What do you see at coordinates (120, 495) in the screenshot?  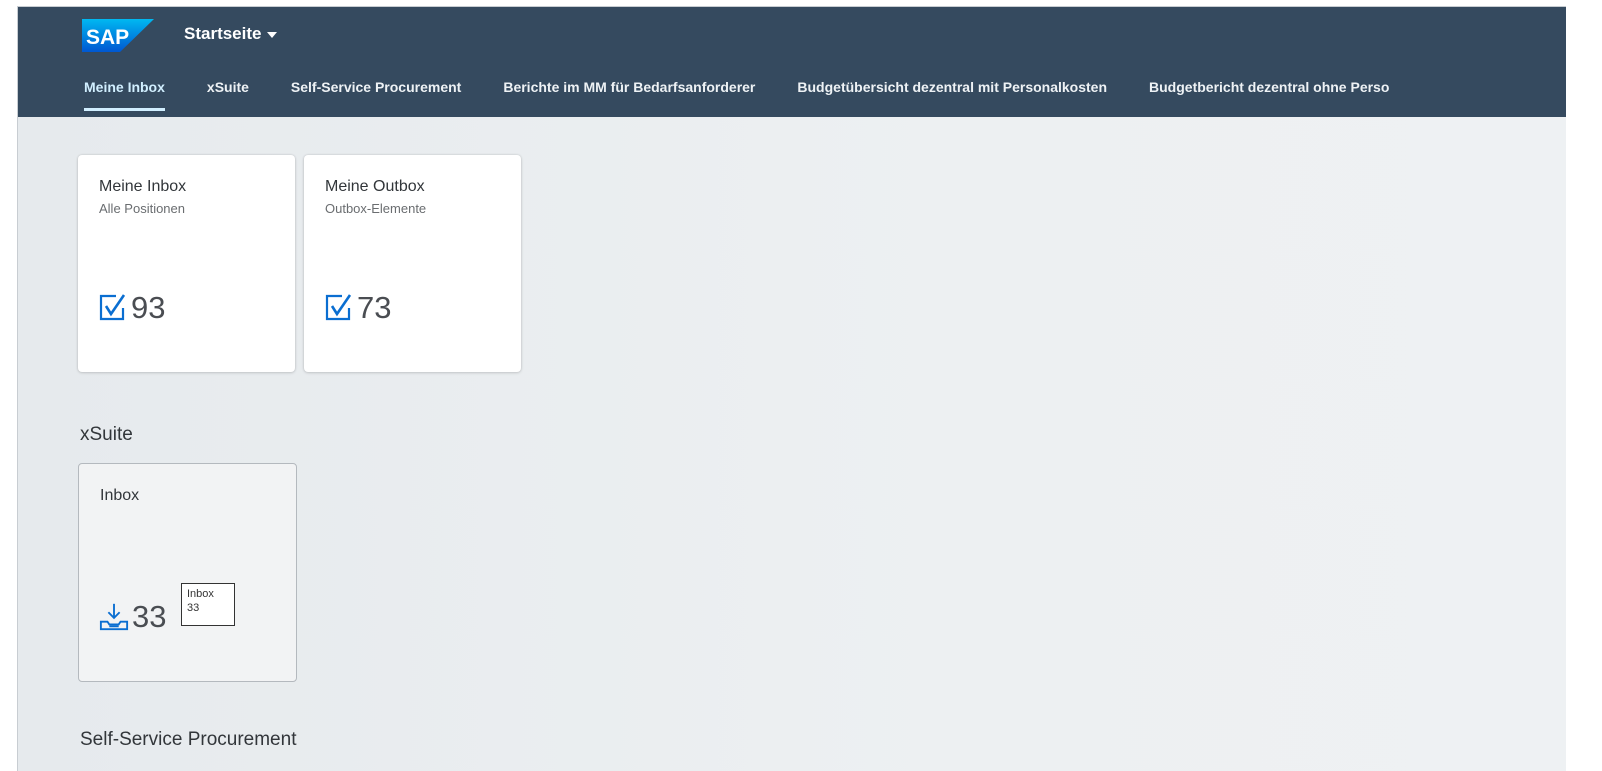 I see `tile-title: Inbox` at bounding box center [120, 495].